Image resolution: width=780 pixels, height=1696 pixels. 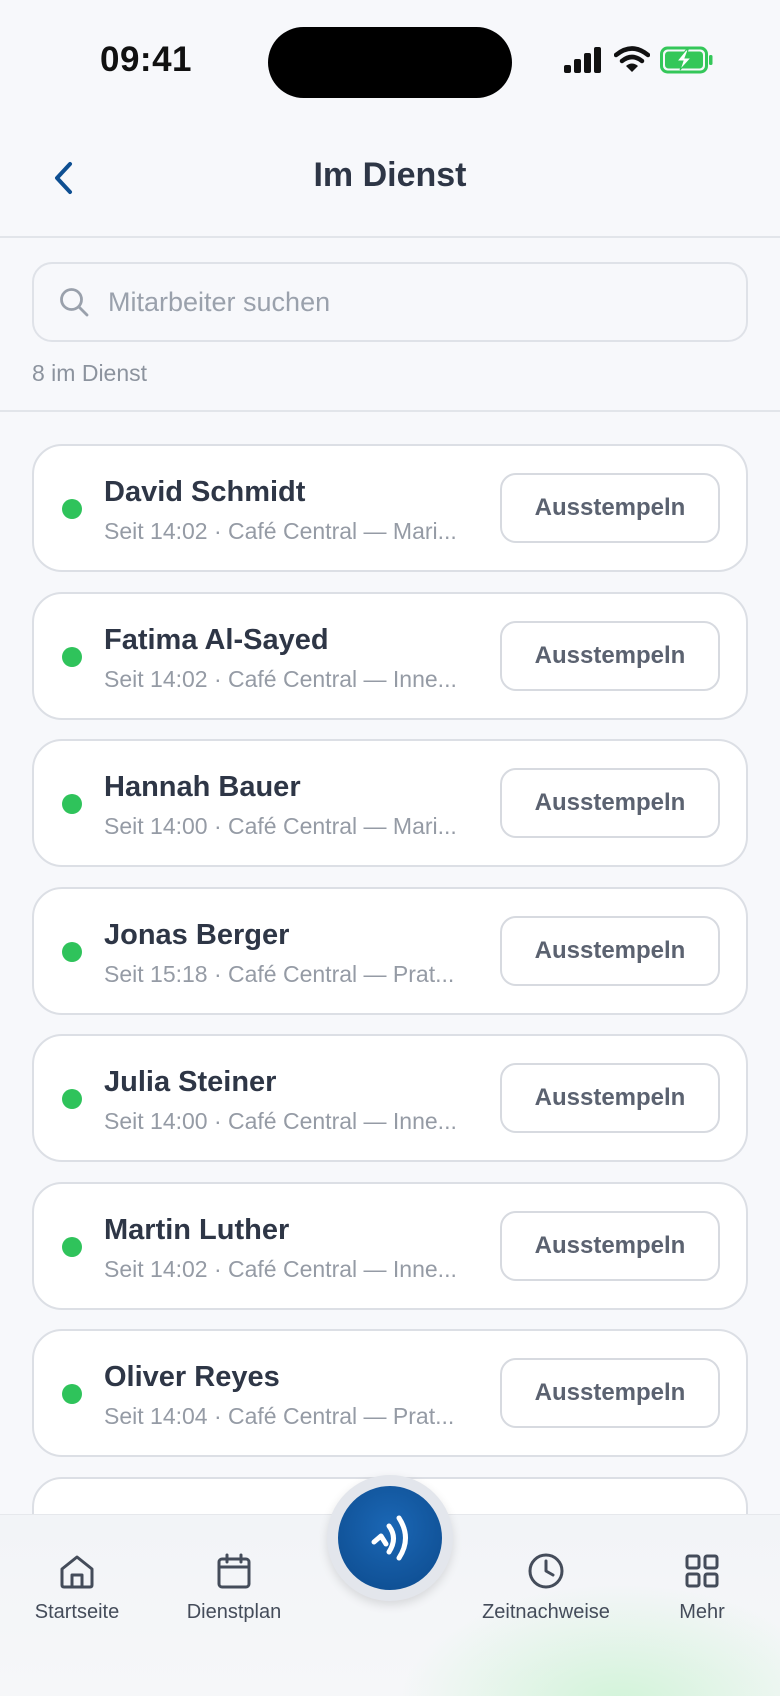 I want to click on grid-icon, so click(x=702, y=1571).